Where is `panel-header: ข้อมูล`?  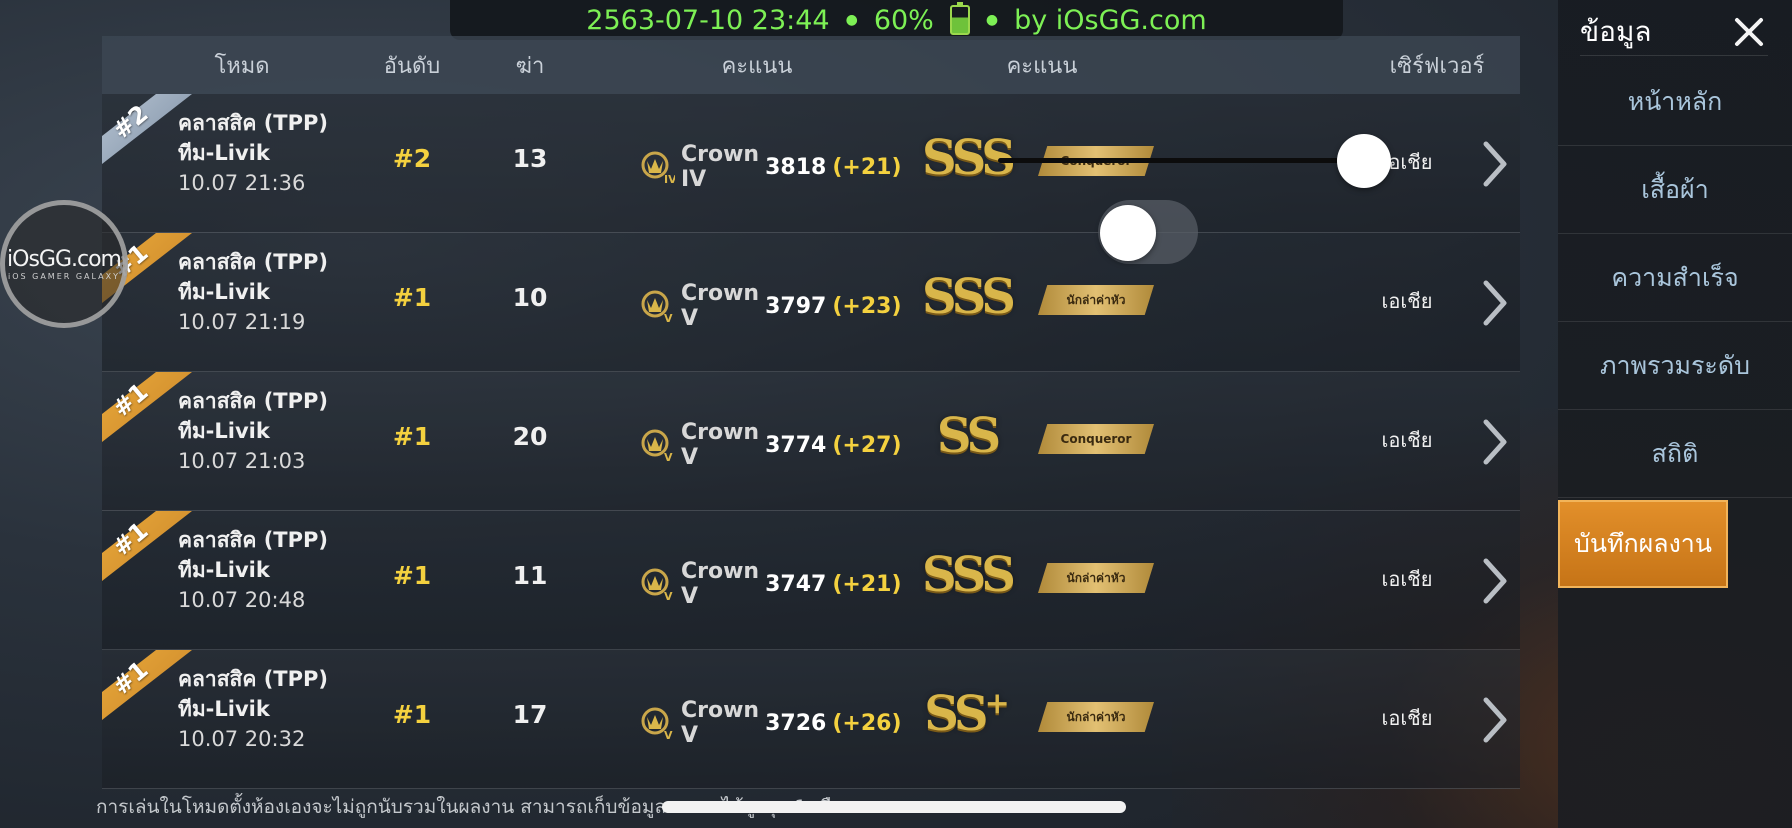 panel-header: ข้อมูล is located at coordinates (1674, 32).